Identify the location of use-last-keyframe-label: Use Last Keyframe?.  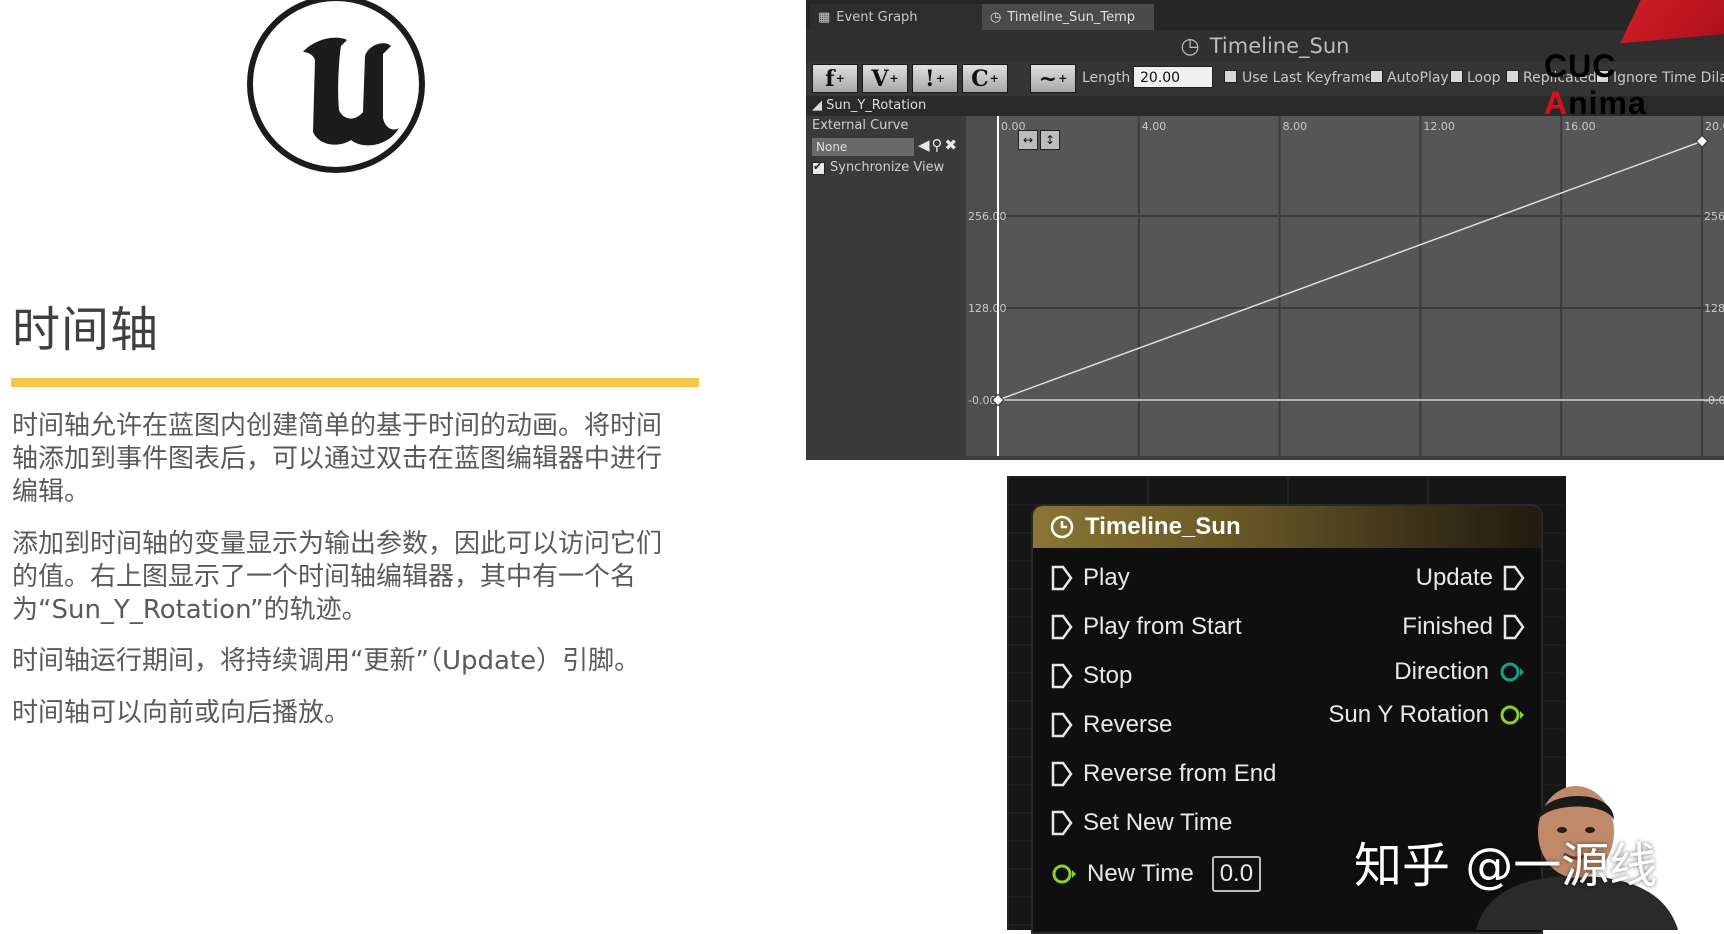
(1311, 78).